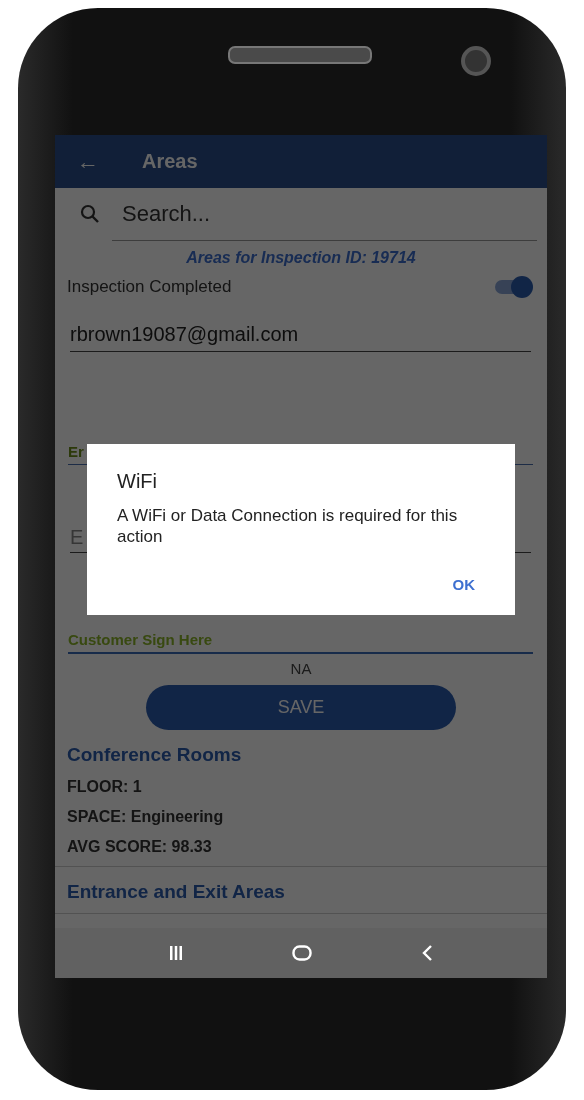 Image resolution: width=584 pixels, height=1100 pixels. What do you see at coordinates (149, 287) in the screenshot?
I see `toggle-label: Inspection Completed` at bounding box center [149, 287].